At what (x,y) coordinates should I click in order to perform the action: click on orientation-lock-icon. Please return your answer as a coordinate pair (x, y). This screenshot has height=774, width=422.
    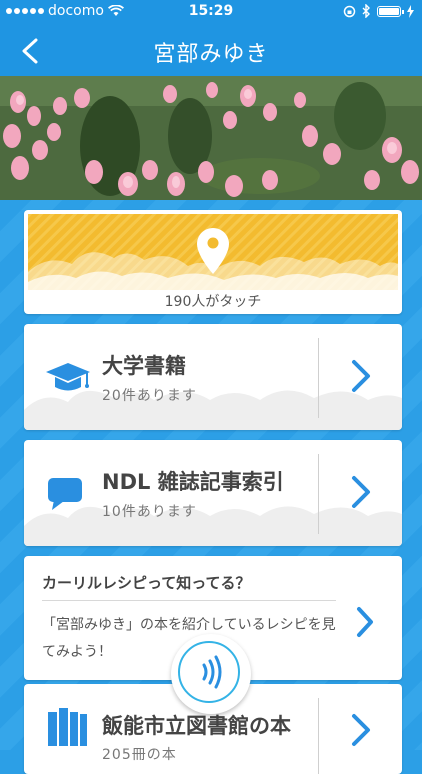
    Looking at the image, I should click on (349, 11).